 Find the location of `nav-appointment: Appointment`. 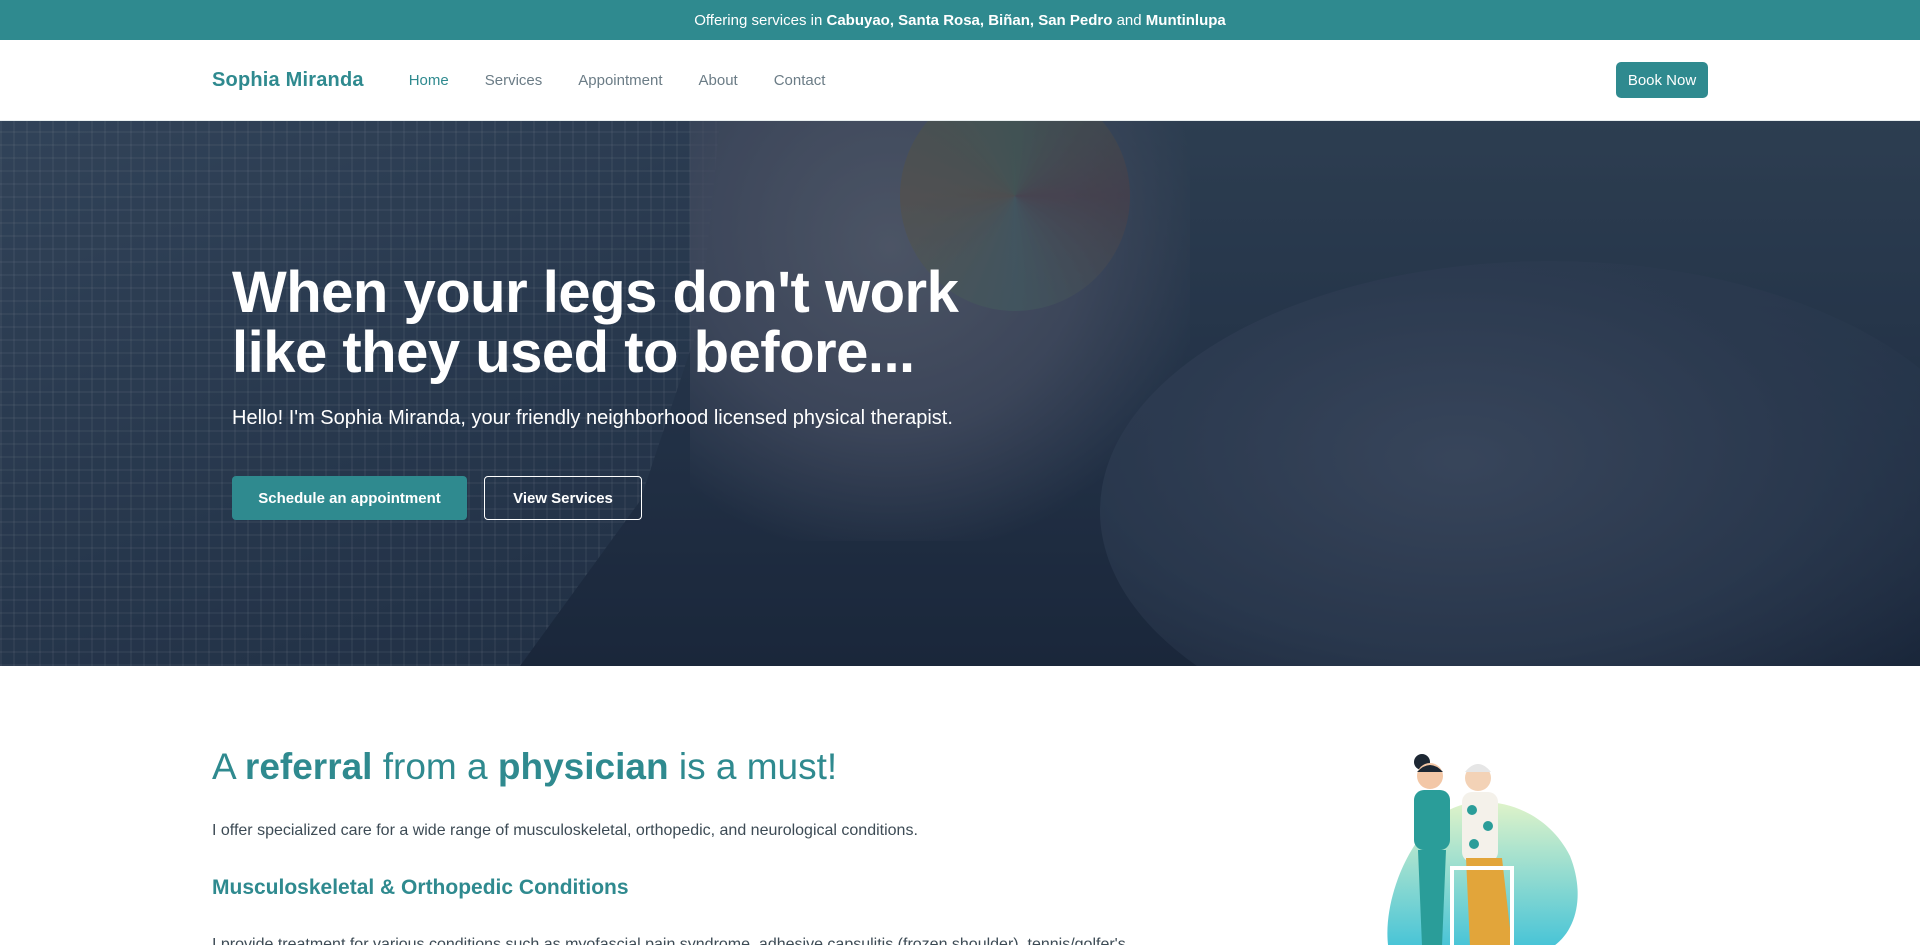

nav-appointment: Appointment is located at coordinates (620, 80).